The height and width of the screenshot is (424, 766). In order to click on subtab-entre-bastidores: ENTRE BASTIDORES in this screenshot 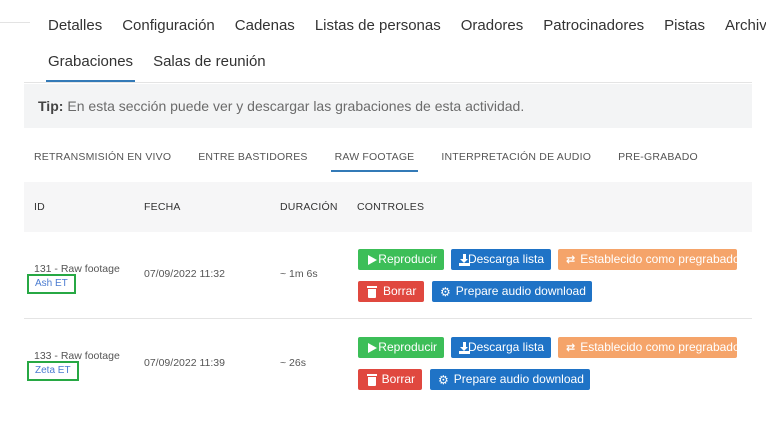, I will do `click(252, 157)`.